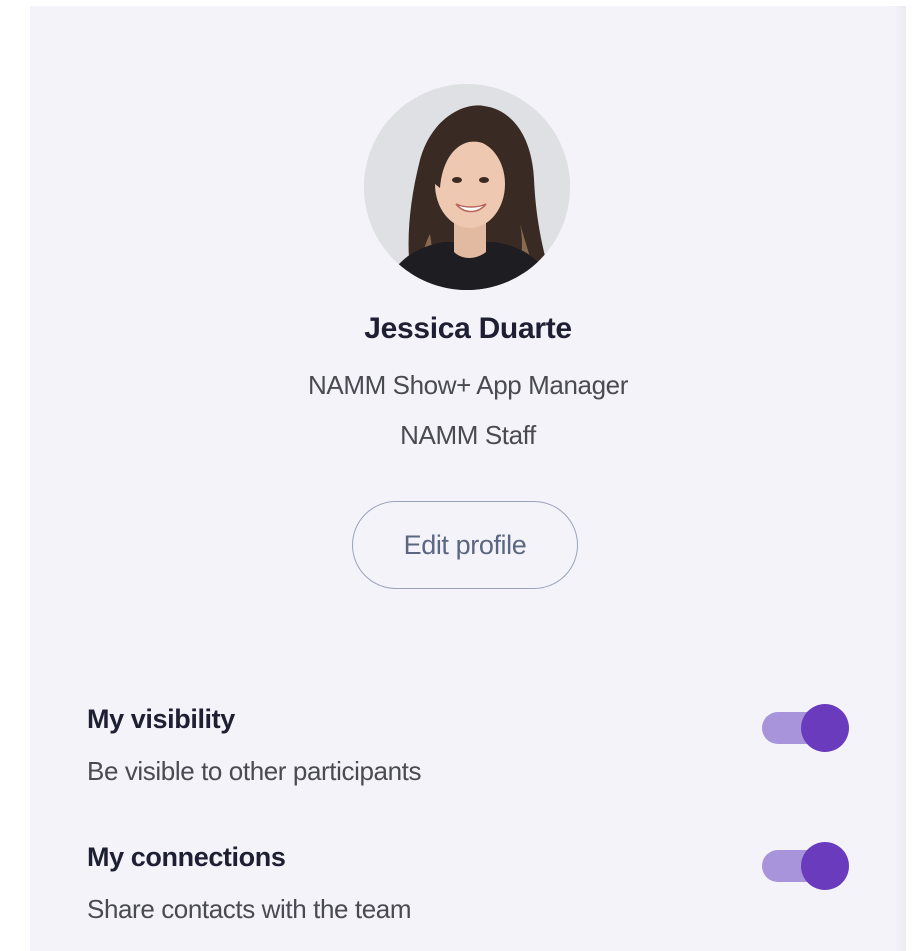  I want to click on profile-name: Jessica Duarte, so click(468, 328).